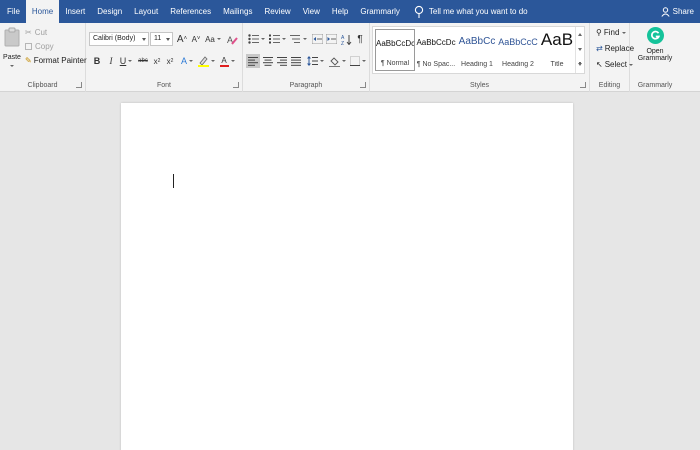 The width and height of the screenshot is (700, 450). I want to click on tab-help: Help, so click(340, 11).